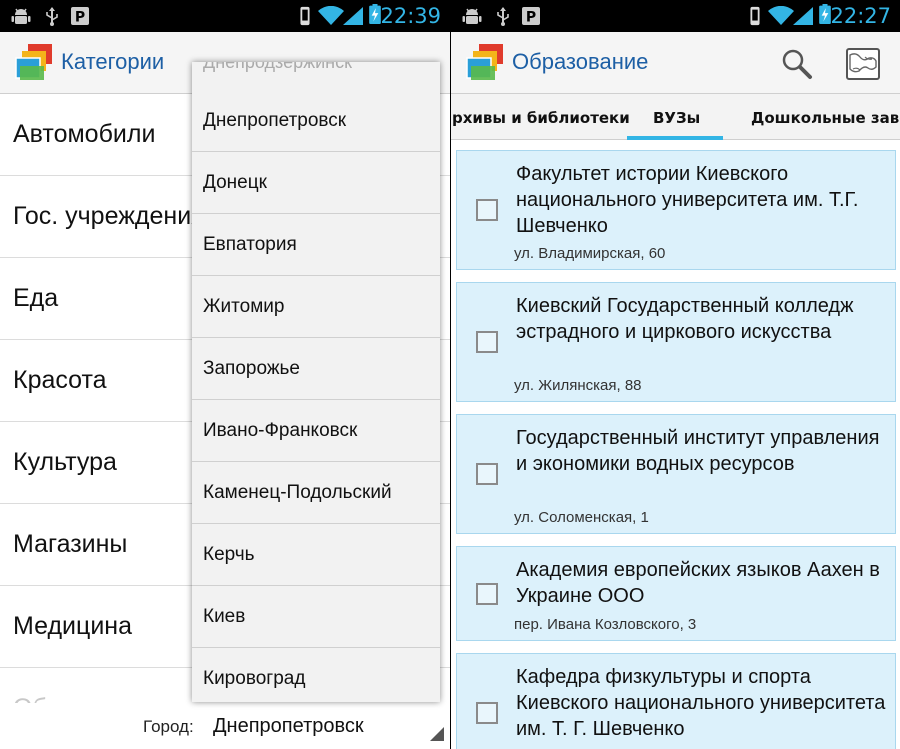 Image resolution: width=900 pixels, height=749 pixels. What do you see at coordinates (541, 118) in the screenshot?
I see `tab-archives: рхивы и библиотеки` at bounding box center [541, 118].